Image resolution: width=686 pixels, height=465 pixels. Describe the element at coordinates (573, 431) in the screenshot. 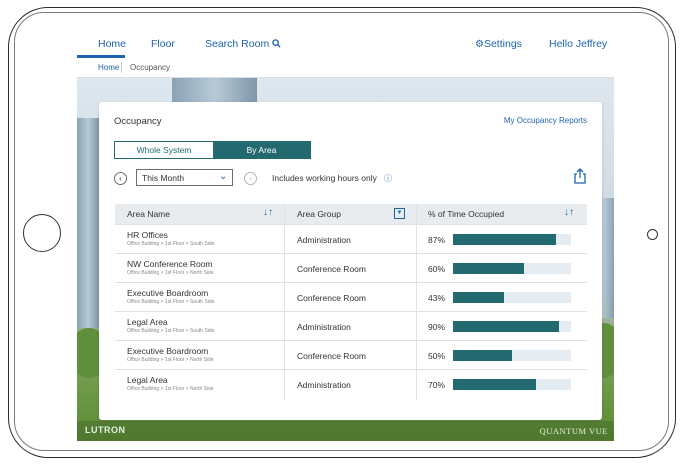

I see `quantum-vue-logo: QUANTUM VUE` at that location.